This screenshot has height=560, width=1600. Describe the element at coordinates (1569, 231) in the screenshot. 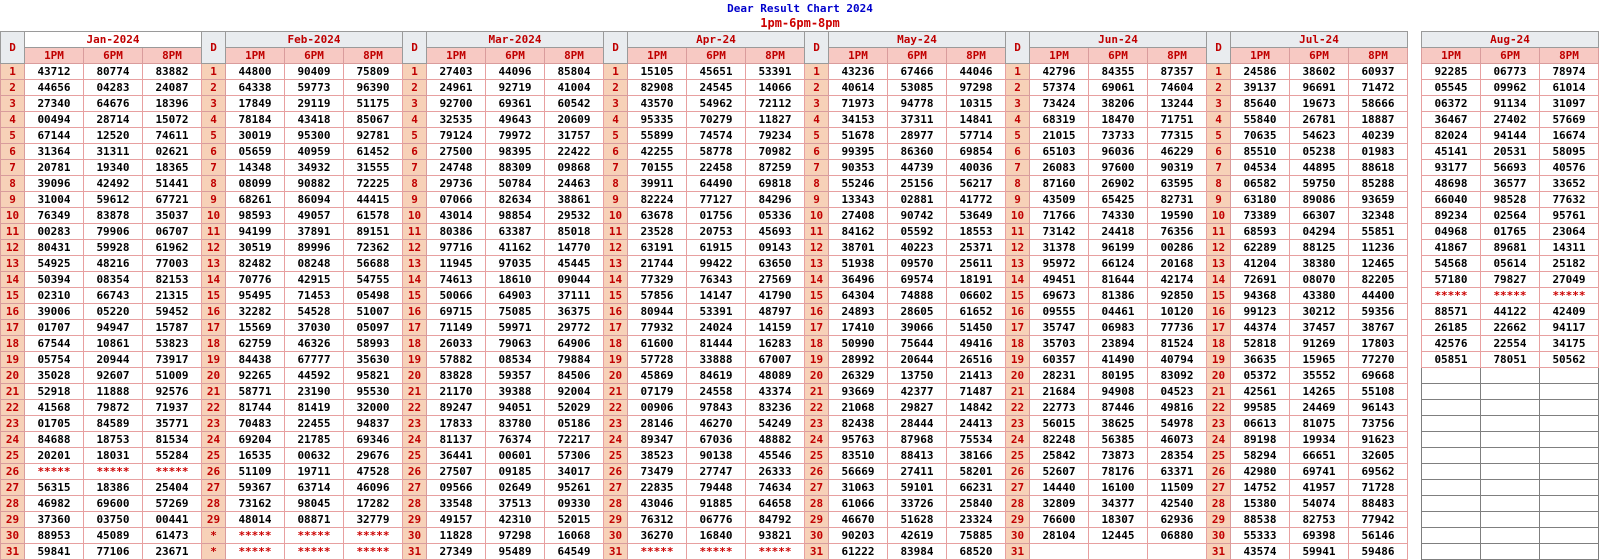

I see `result-cell: 23064` at that location.